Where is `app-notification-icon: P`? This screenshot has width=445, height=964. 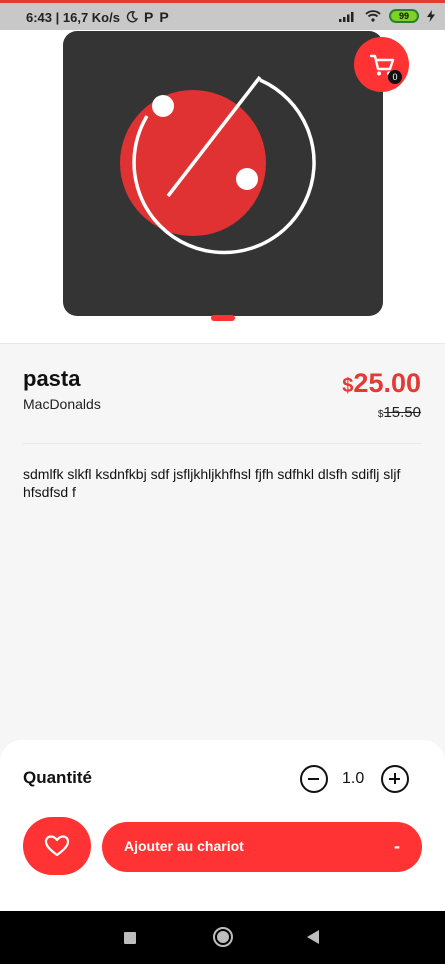
app-notification-icon: P is located at coordinates (148, 17).